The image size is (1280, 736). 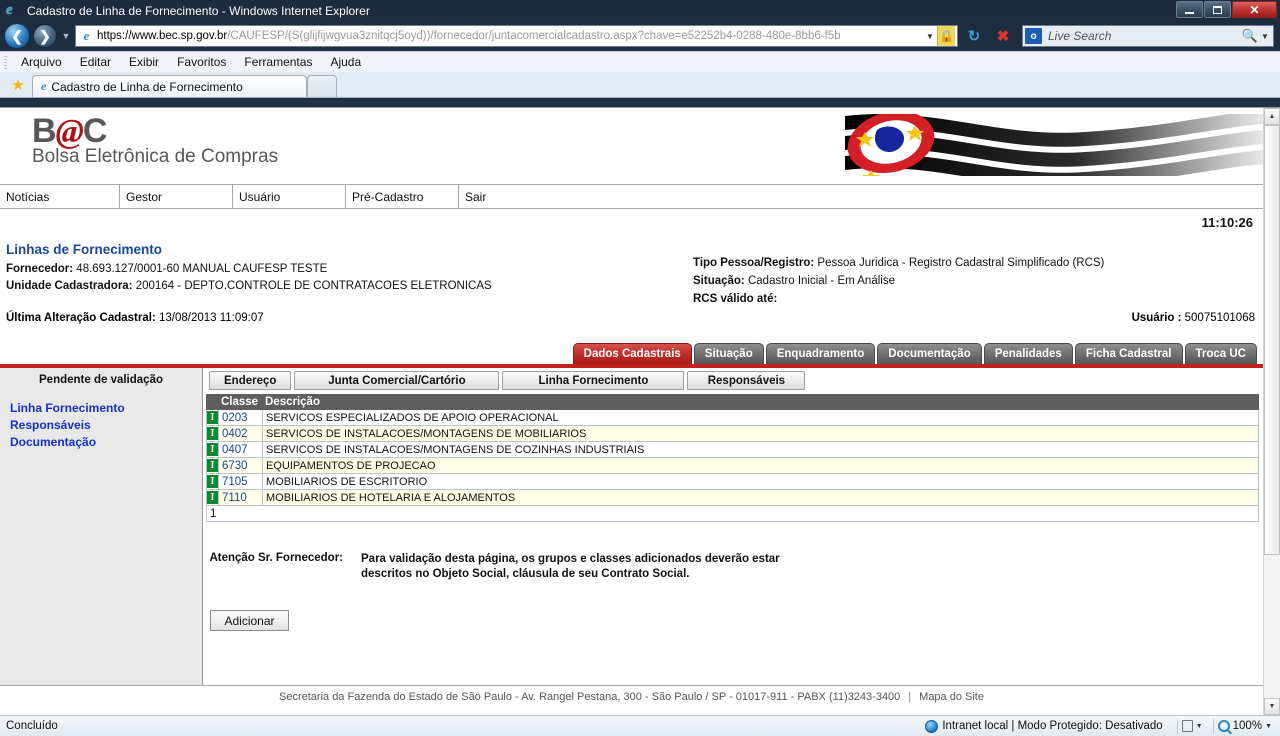 What do you see at coordinates (240, 417) in the screenshot?
I see `row-classe: 0203` at bounding box center [240, 417].